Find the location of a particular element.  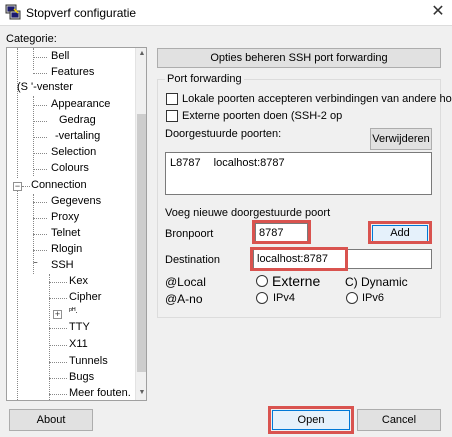

radio-ipv4-label: IPv4 is located at coordinates (284, 298).